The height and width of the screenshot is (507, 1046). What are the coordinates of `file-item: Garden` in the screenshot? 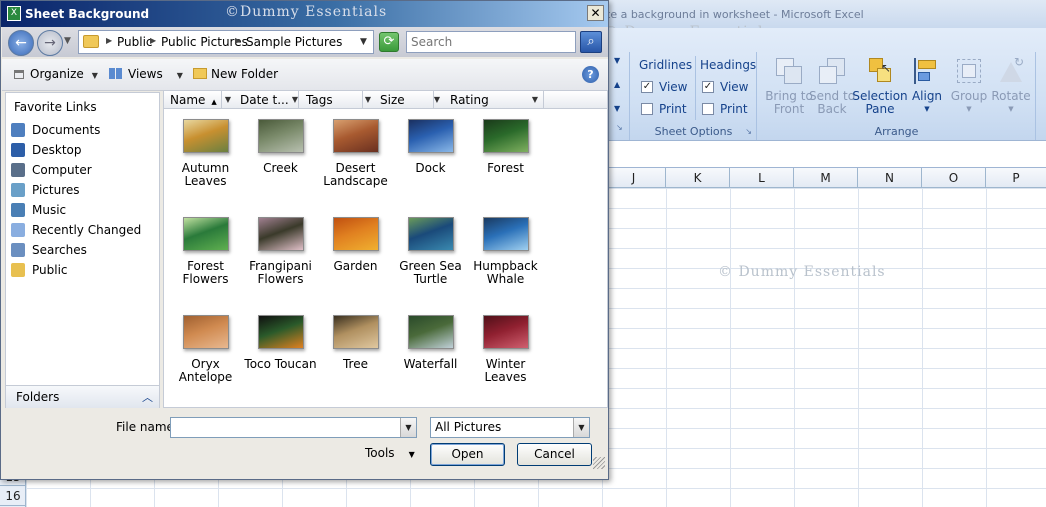 It's located at (355, 263).